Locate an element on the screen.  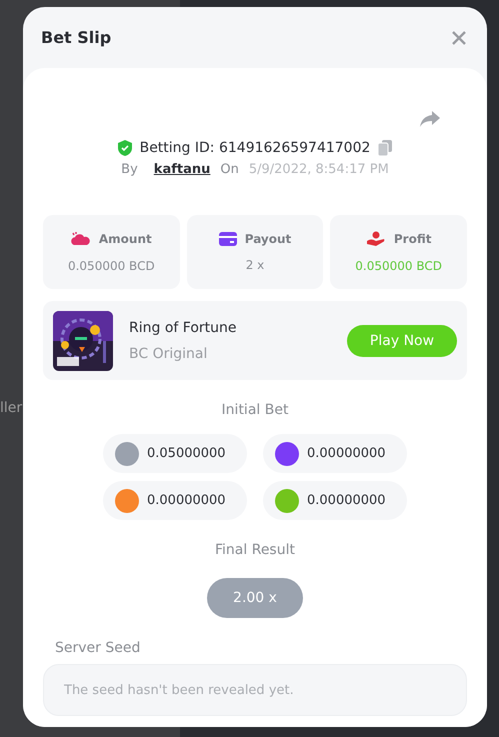
clouds-icon is located at coordinates (80, 239).